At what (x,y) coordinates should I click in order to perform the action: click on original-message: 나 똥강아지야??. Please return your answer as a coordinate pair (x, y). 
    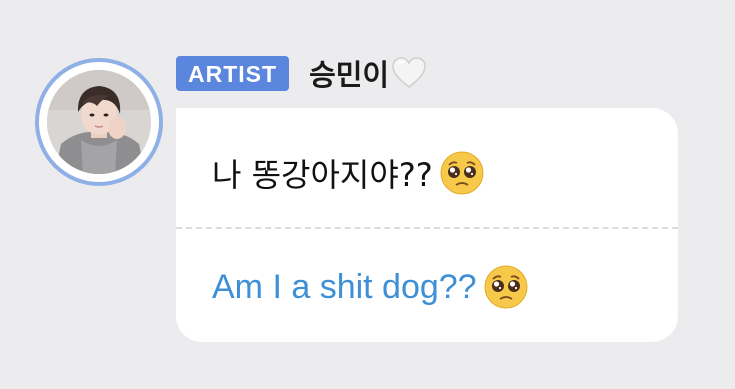
    Looking at the image, I should click on (348, 173).